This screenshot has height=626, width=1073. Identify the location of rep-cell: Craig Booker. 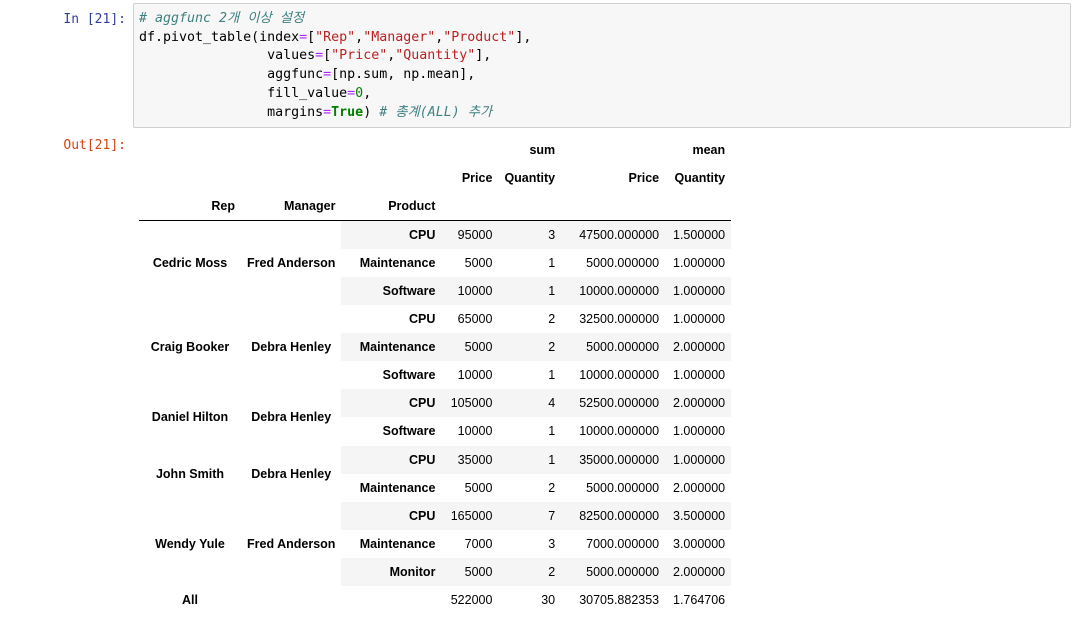
(190, 347).